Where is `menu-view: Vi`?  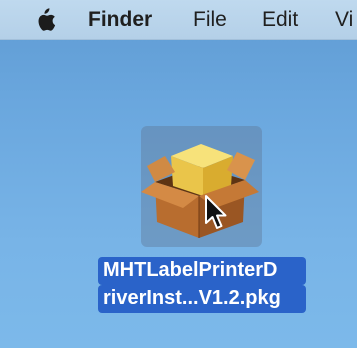
menu-view: Vi is located at coordinates (344, 20).